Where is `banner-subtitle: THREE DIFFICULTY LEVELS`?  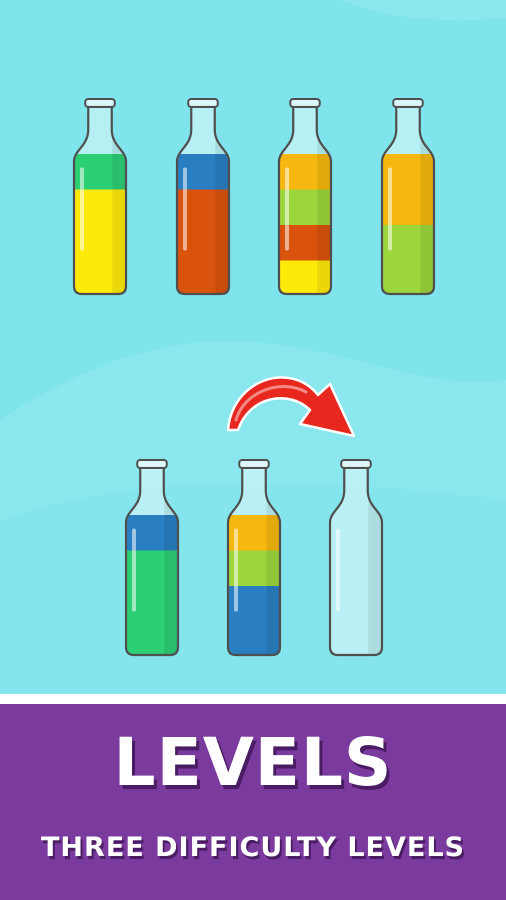 banner-subtitle: THREE DIFFICULTY LEVELS is located at coordinates (253, 847).